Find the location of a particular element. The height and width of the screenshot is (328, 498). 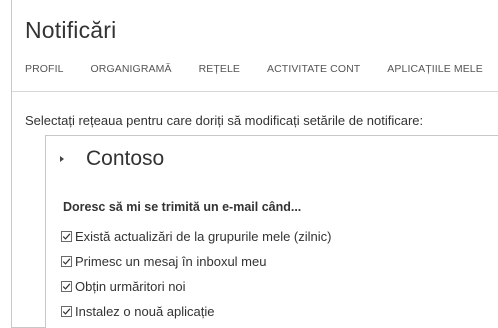

tab-organigrama: ORGANIGRAMĂ is located at coordinates (131, 69).